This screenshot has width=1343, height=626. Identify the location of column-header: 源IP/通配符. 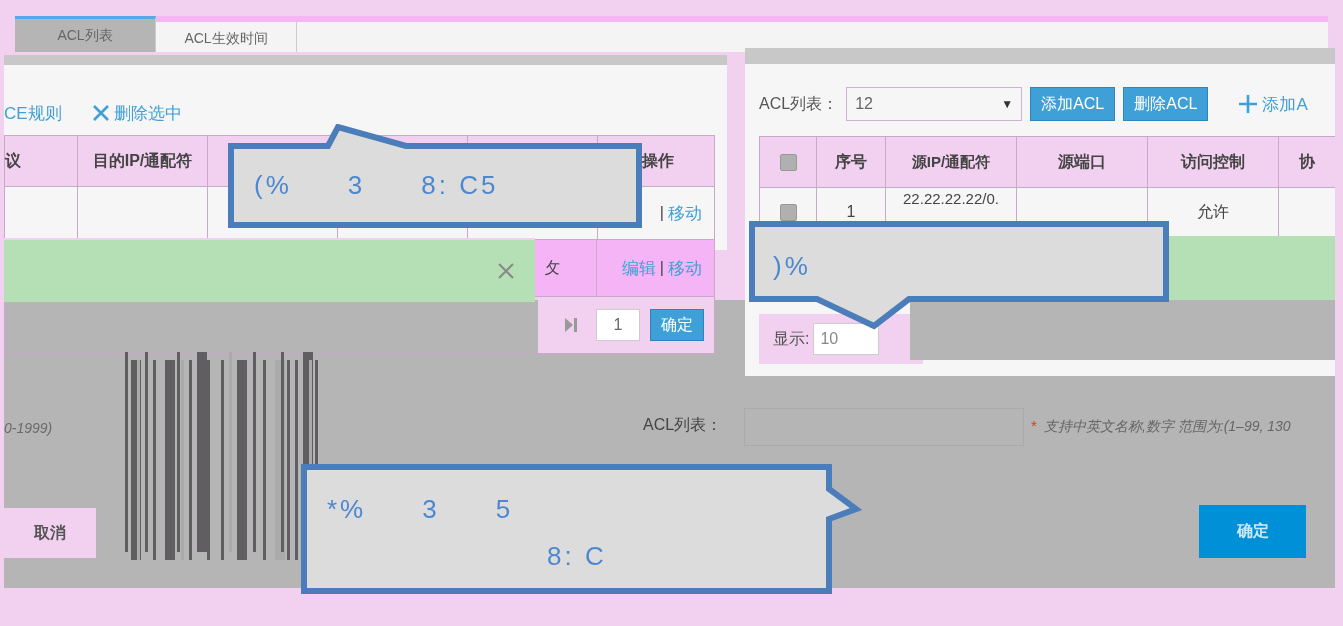
(951, 162).